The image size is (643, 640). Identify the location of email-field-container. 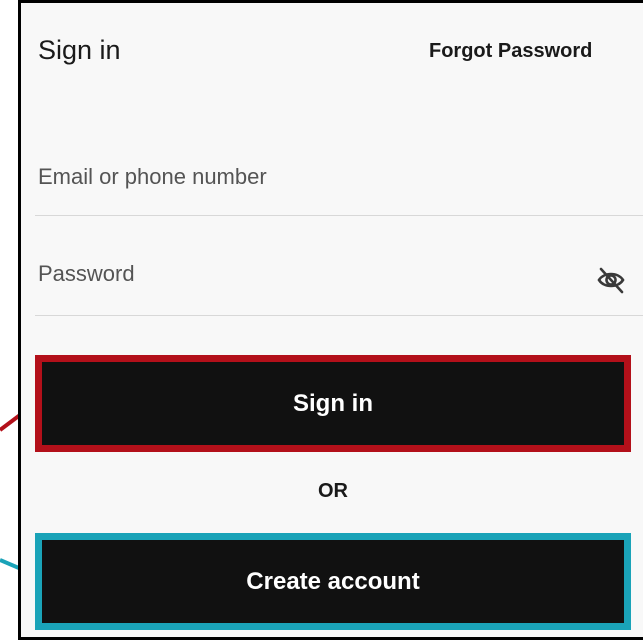
(339, 179).